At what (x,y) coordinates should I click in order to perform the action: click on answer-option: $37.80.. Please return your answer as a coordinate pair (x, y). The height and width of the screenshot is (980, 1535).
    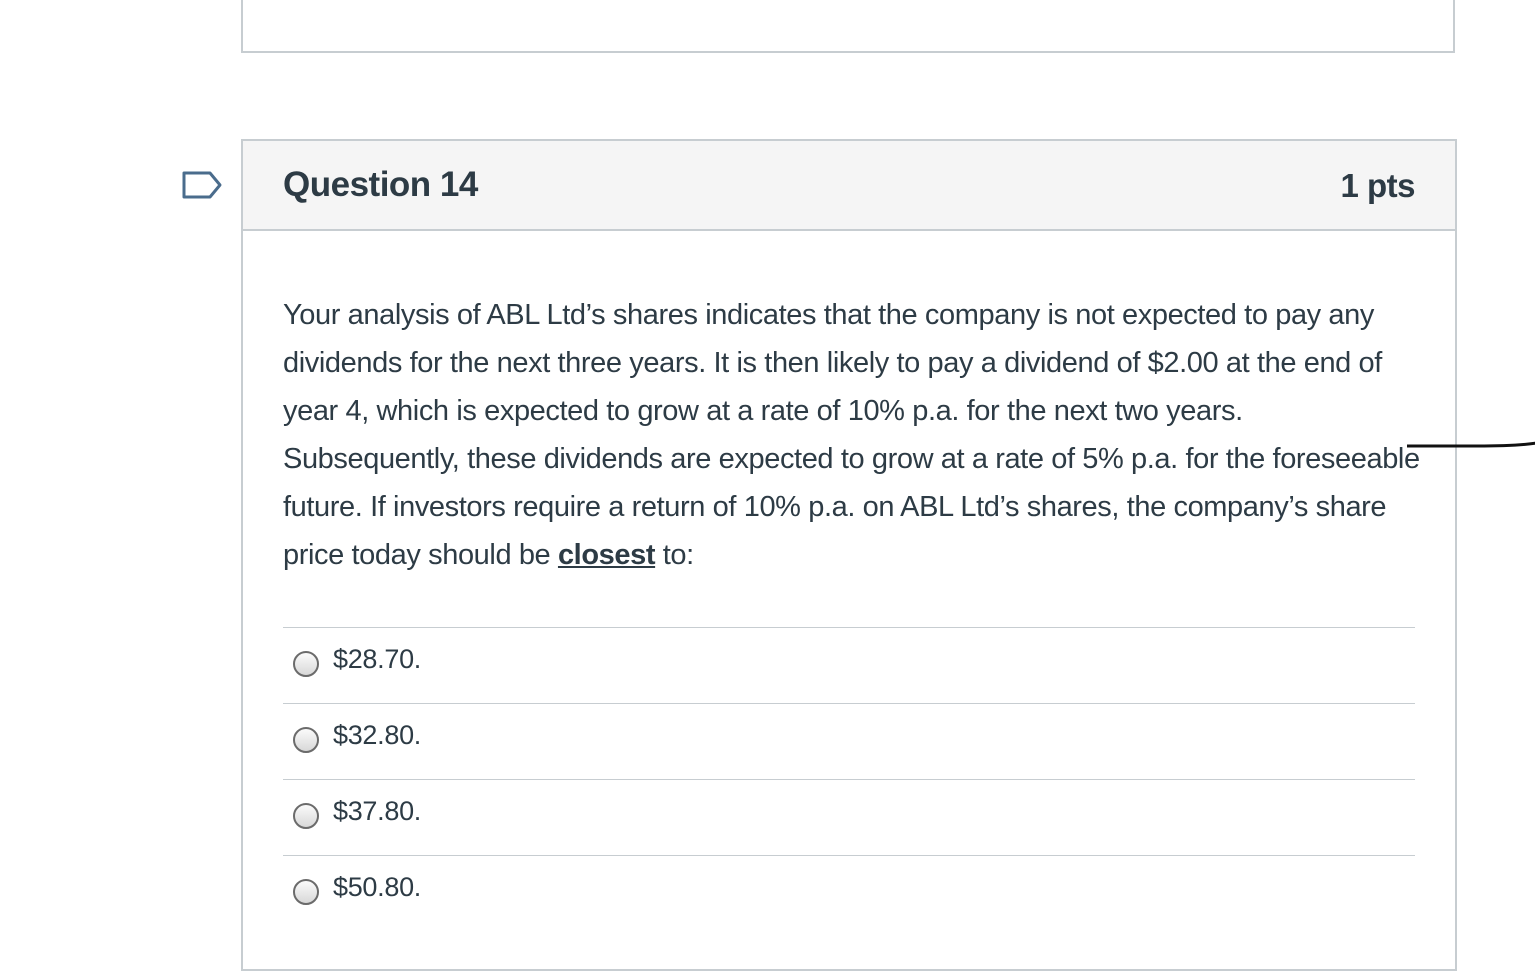
    Looking at the image, I should click on (849, 817).